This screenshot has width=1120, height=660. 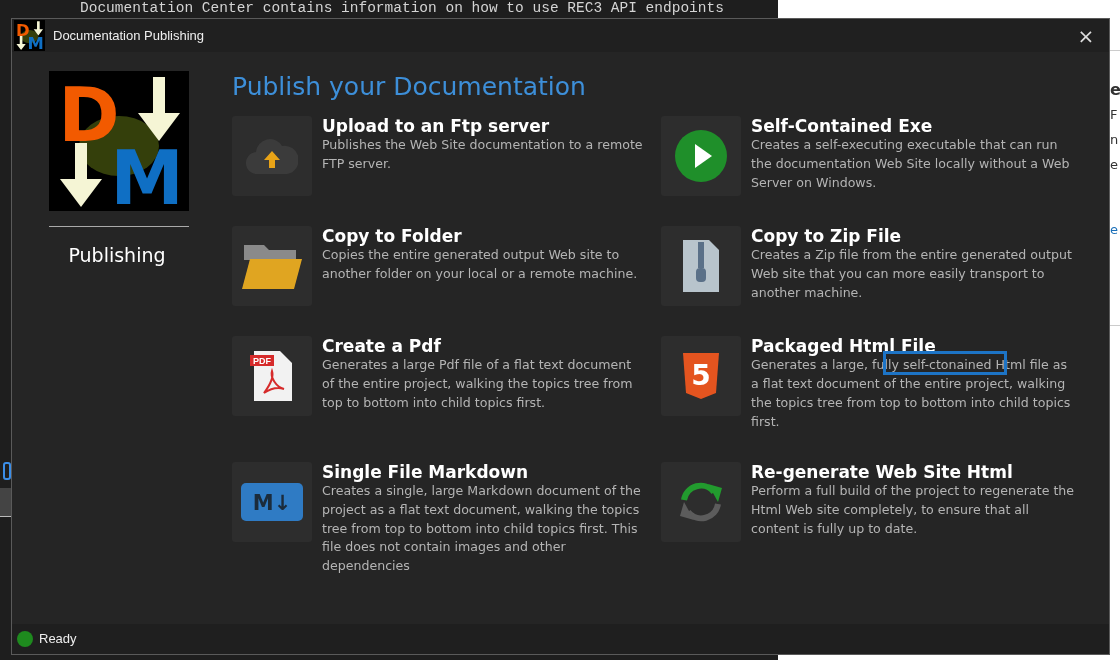 I want to click on option-tile: 5, so click(x=701, y=376).